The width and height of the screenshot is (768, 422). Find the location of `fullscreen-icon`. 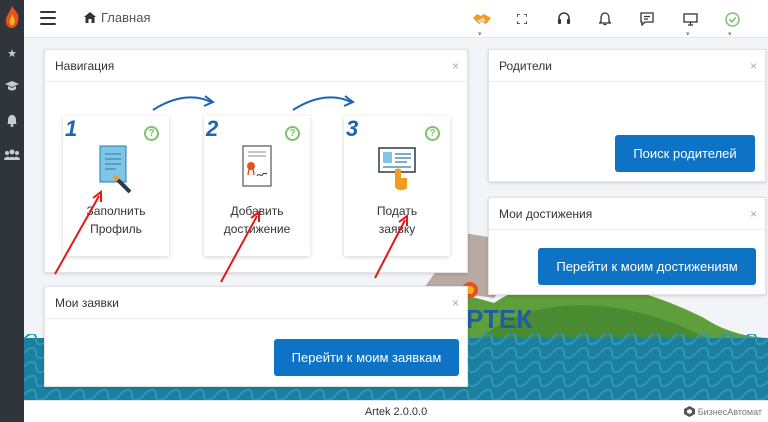

fullscreen-icon is located at coordinates (522, 19).